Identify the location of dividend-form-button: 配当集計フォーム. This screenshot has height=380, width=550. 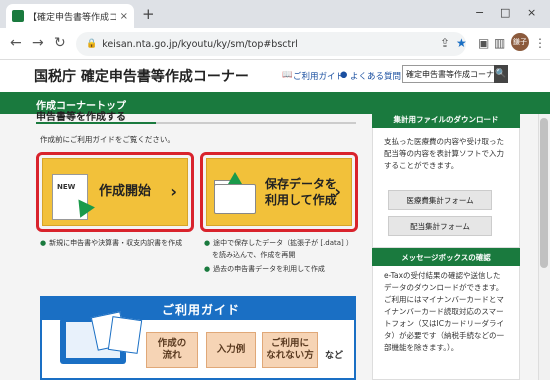
(440, 226).